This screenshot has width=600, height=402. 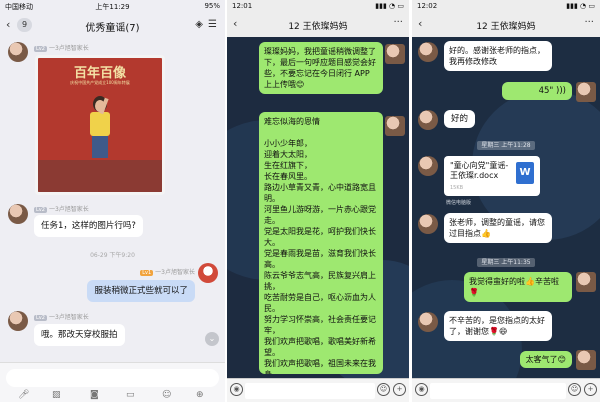 What do you see at coordinates (56, 395) in the screenshot?
I see `image-icon: ▨` at bounding box center [56, 395].